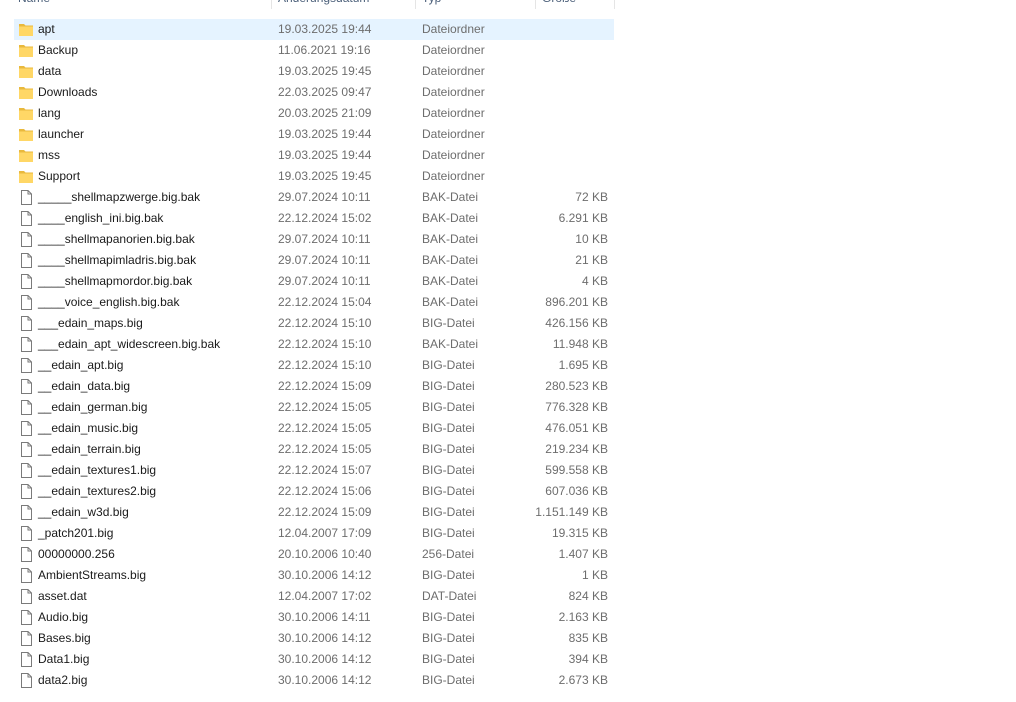 The image size is (1016, 702). I want to click on file-name: ___edain_apt_widescreen.big.bak, so click(129, 344).